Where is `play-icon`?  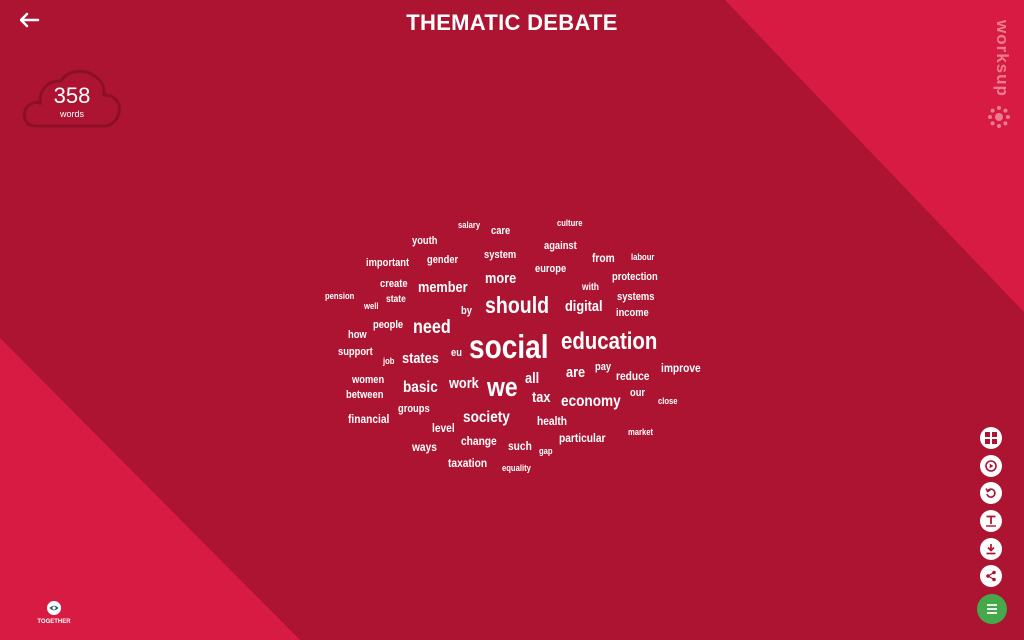
play-icon is located at coordinates (991, 466).